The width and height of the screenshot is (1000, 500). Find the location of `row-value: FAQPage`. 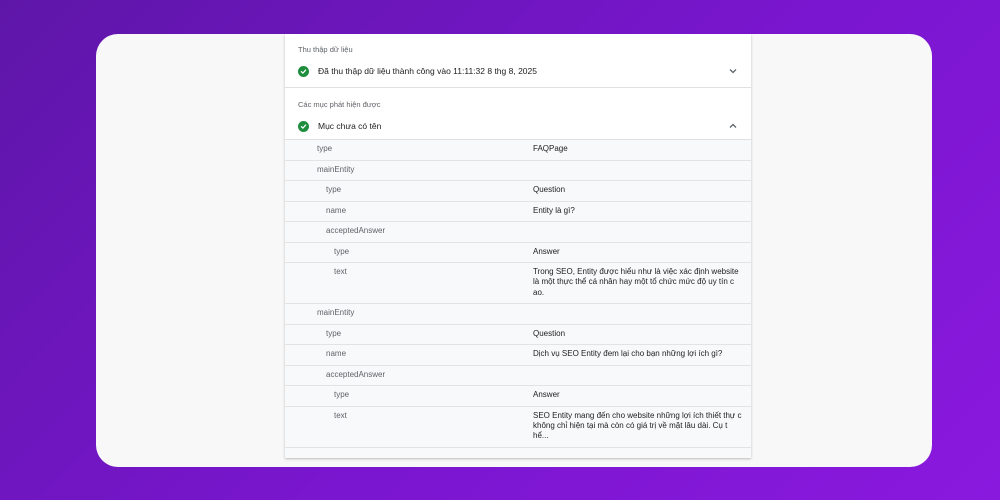

row-value: FAQPage is located at coordinates (550, 148).